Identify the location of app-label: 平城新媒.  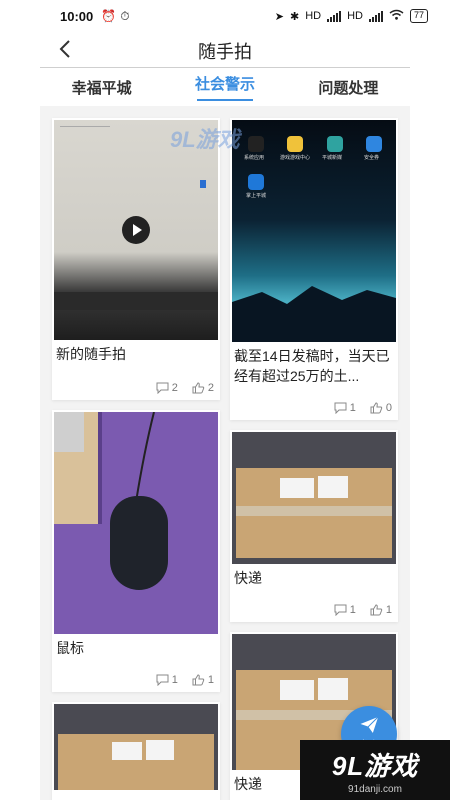
(332, 158).